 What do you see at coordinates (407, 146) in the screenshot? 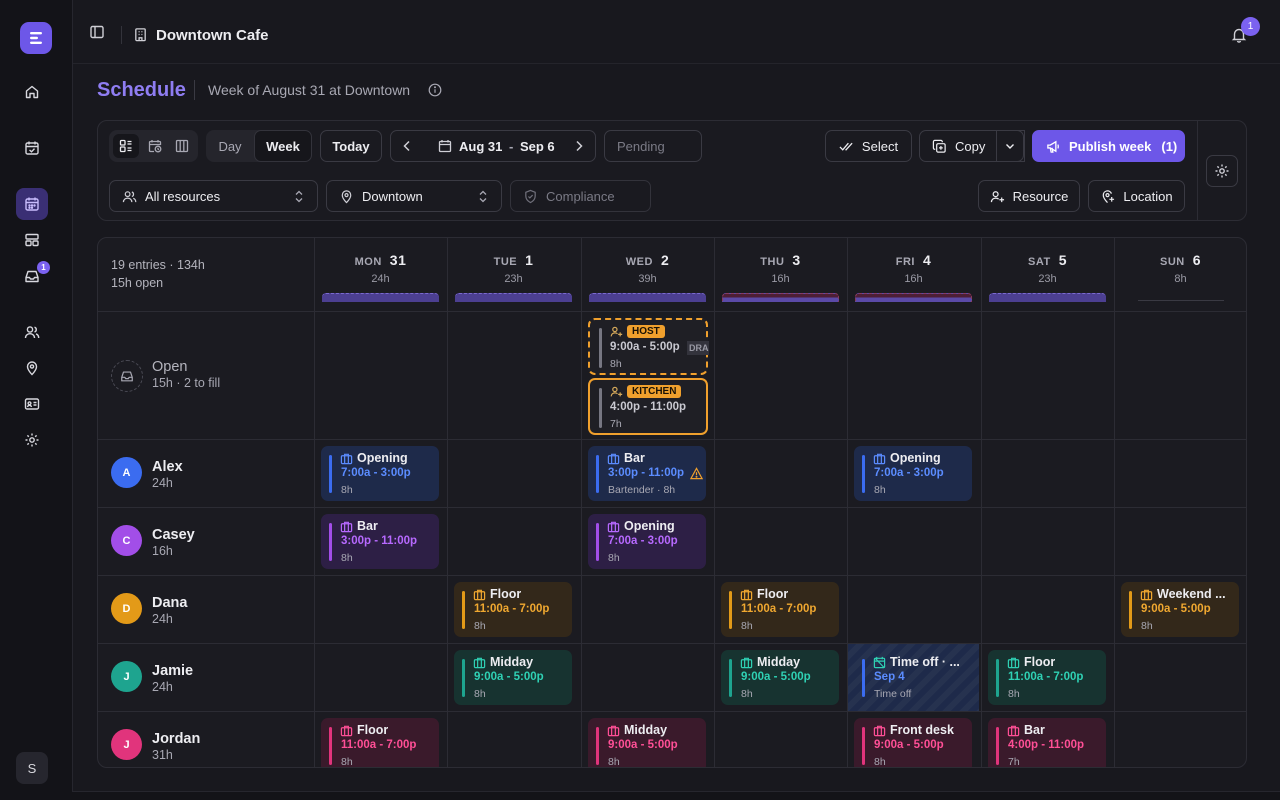
I see `chevron-left-icon` at bounding box center [407, 146].